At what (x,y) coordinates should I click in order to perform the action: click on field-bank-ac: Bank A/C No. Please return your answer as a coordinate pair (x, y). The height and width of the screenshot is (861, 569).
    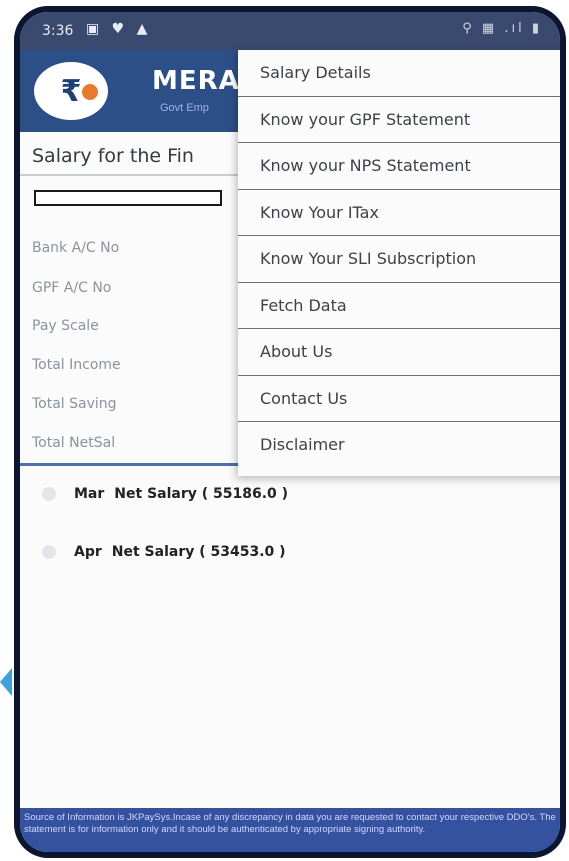
    Looking at the image, I should click on (76, 248).